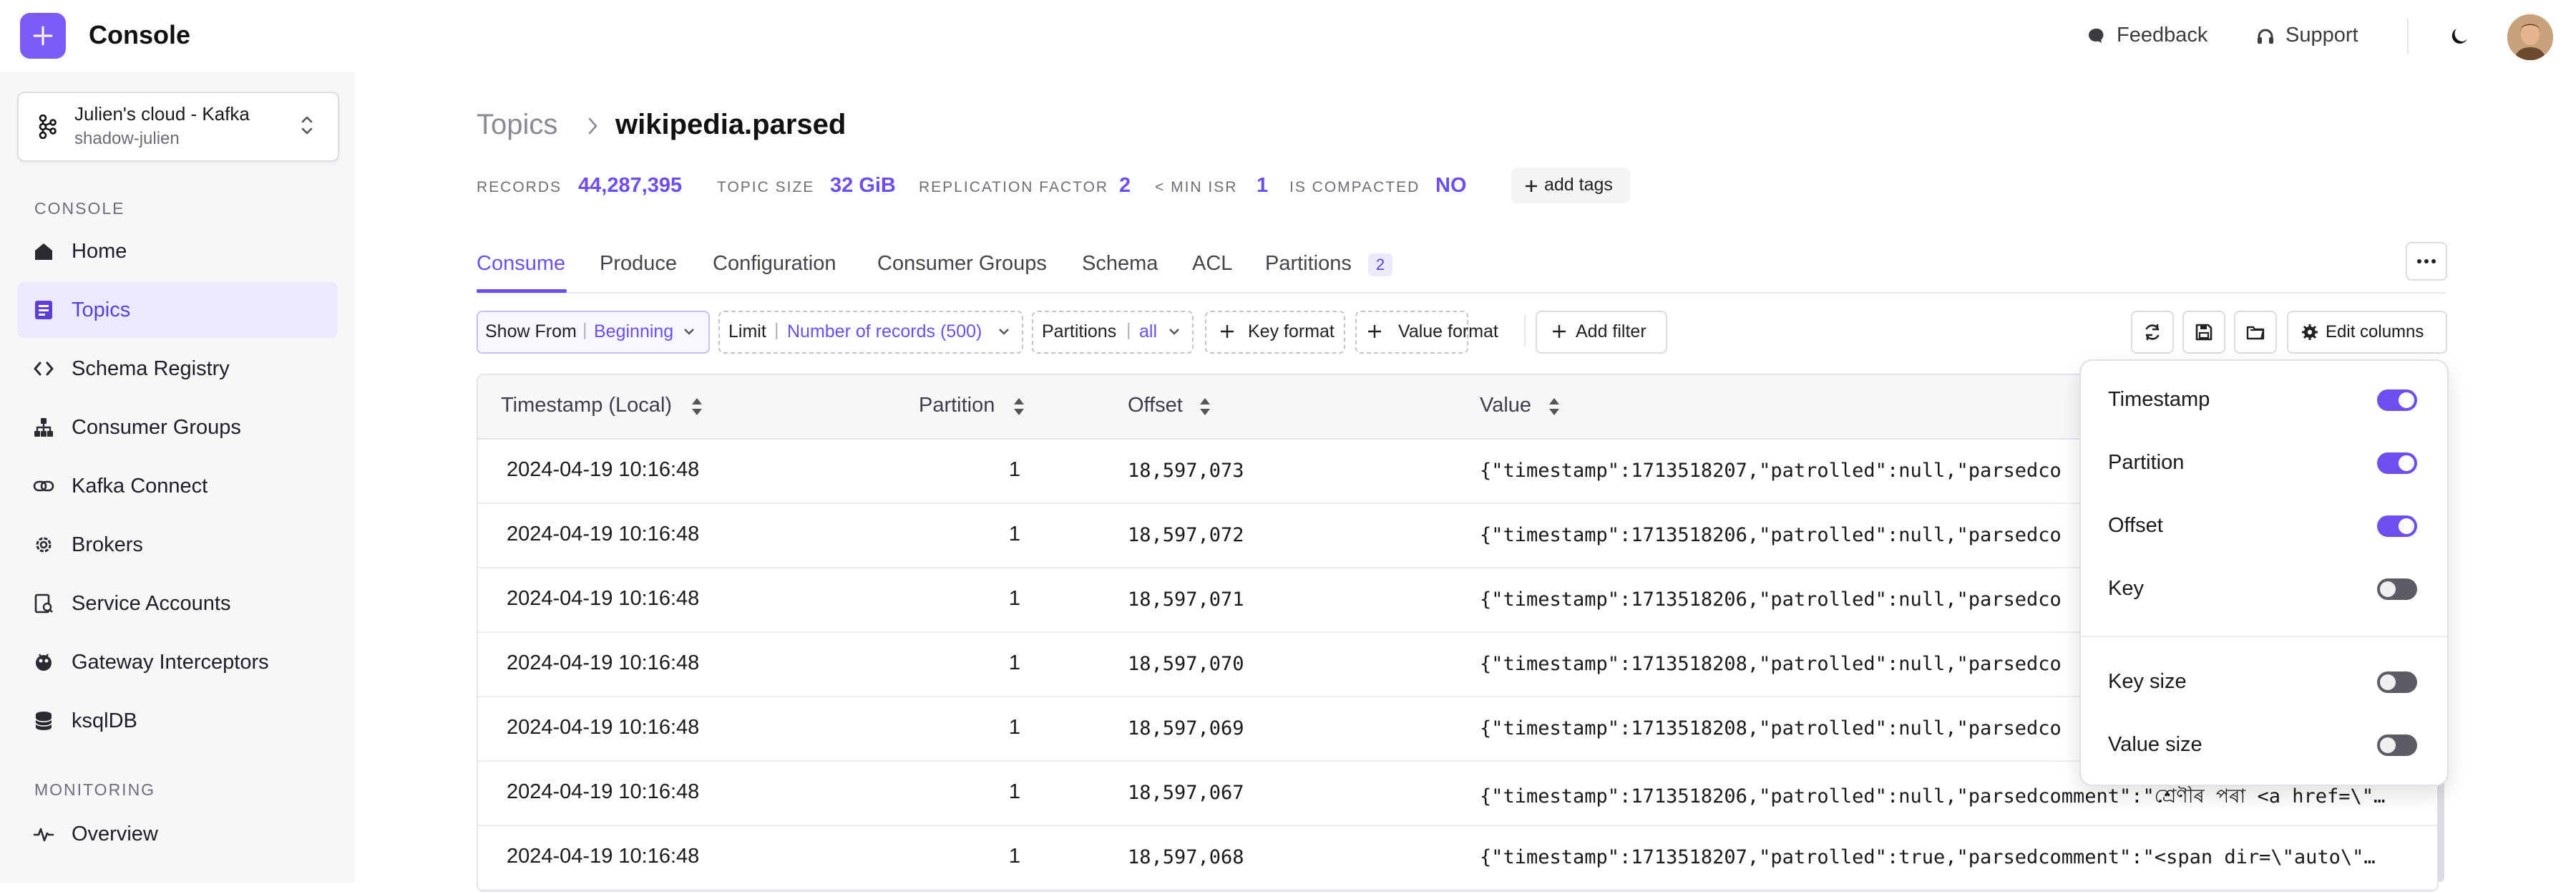 This screenshot has width=2576, height=892. What do you see at coordinates (863, 185) in the screenshot?
I see `stat-size-value: 32 GiB` at bounding box center [863, 185].